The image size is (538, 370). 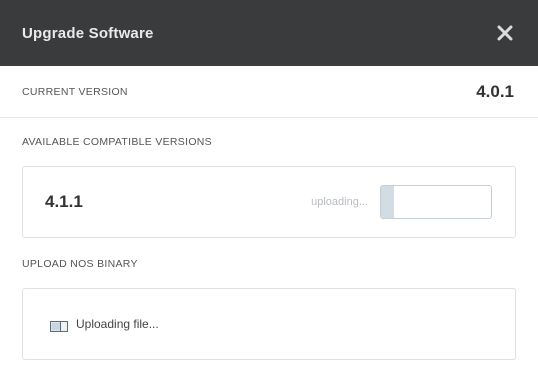 What do you see at coordinates (269, 92) in the screenshot?
I see `current-version-row: CURRENT VERSION 4.0.1` at bounding box center [269, 92].